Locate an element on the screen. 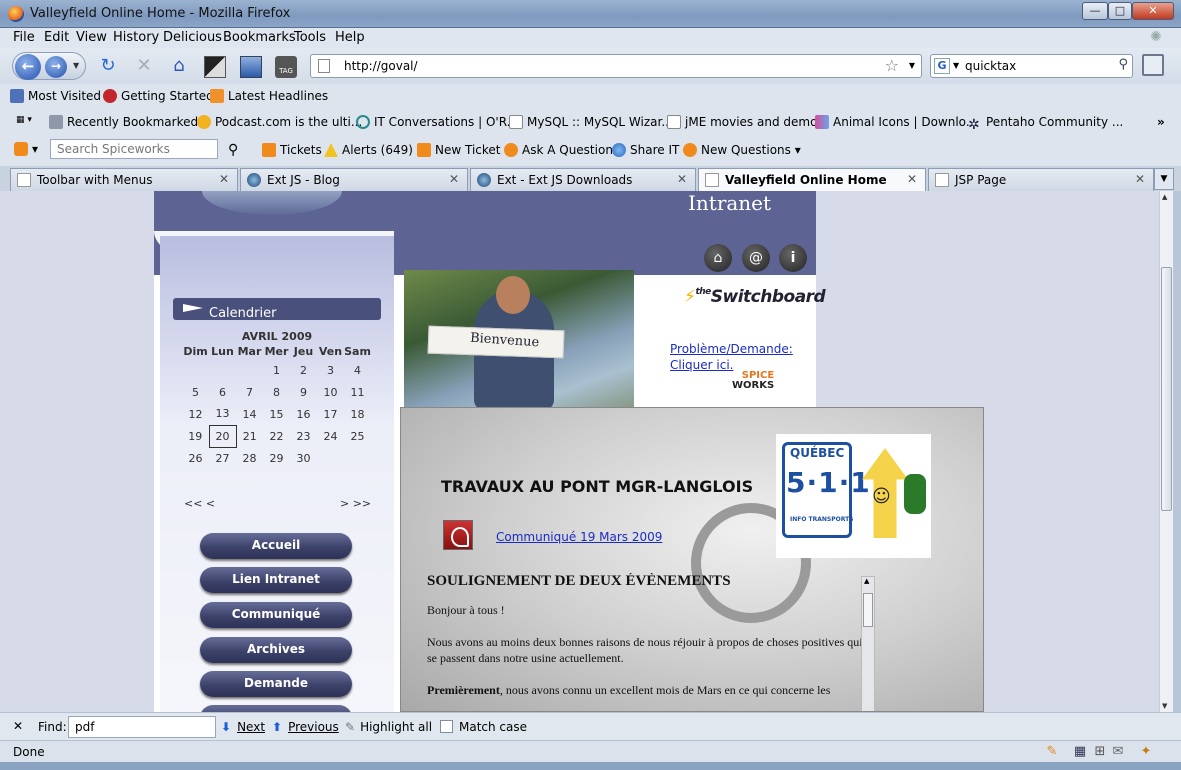 Image resolution: width=1181 pixels, height=770 pixels. menu-delicious: Delicious is located at coordinates (192, 37).